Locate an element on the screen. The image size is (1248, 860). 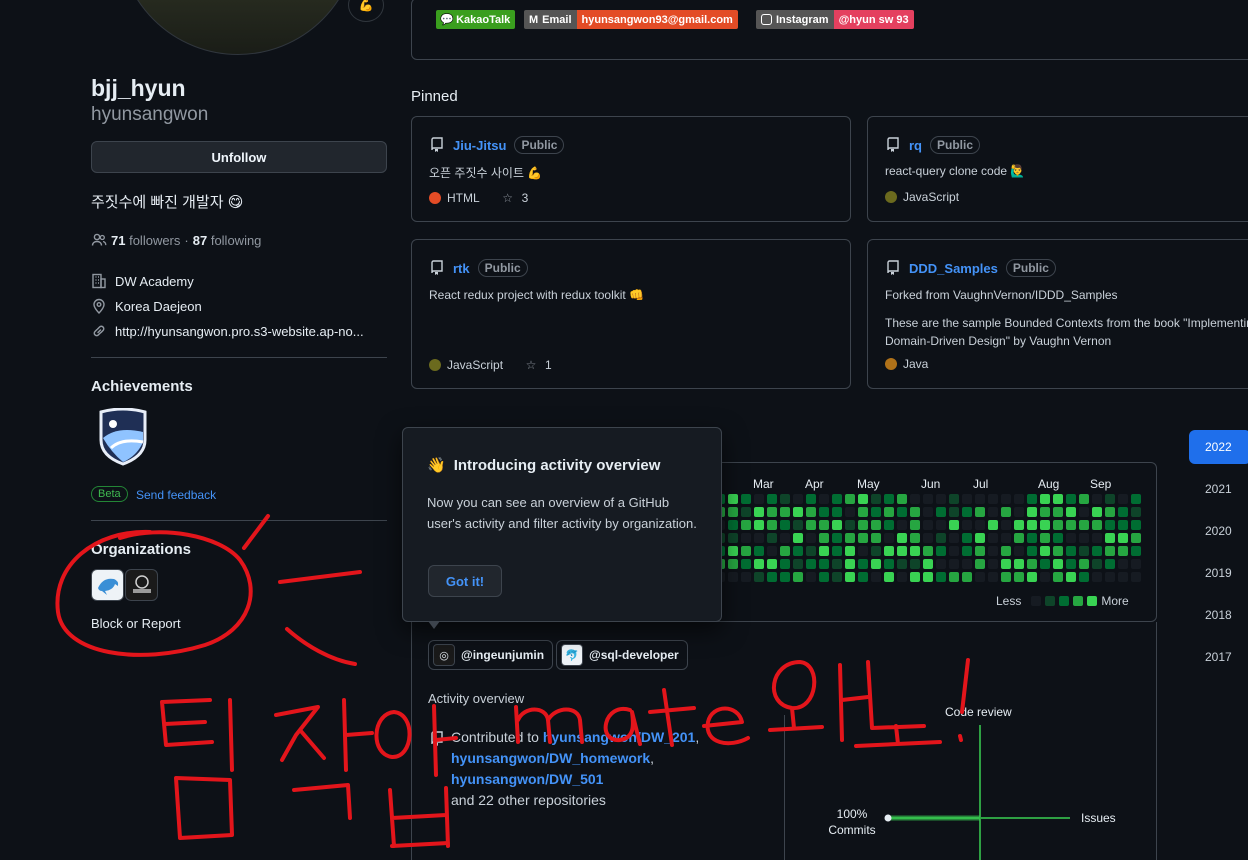
star-icon: ☆ is located at coordinates (531, 365).